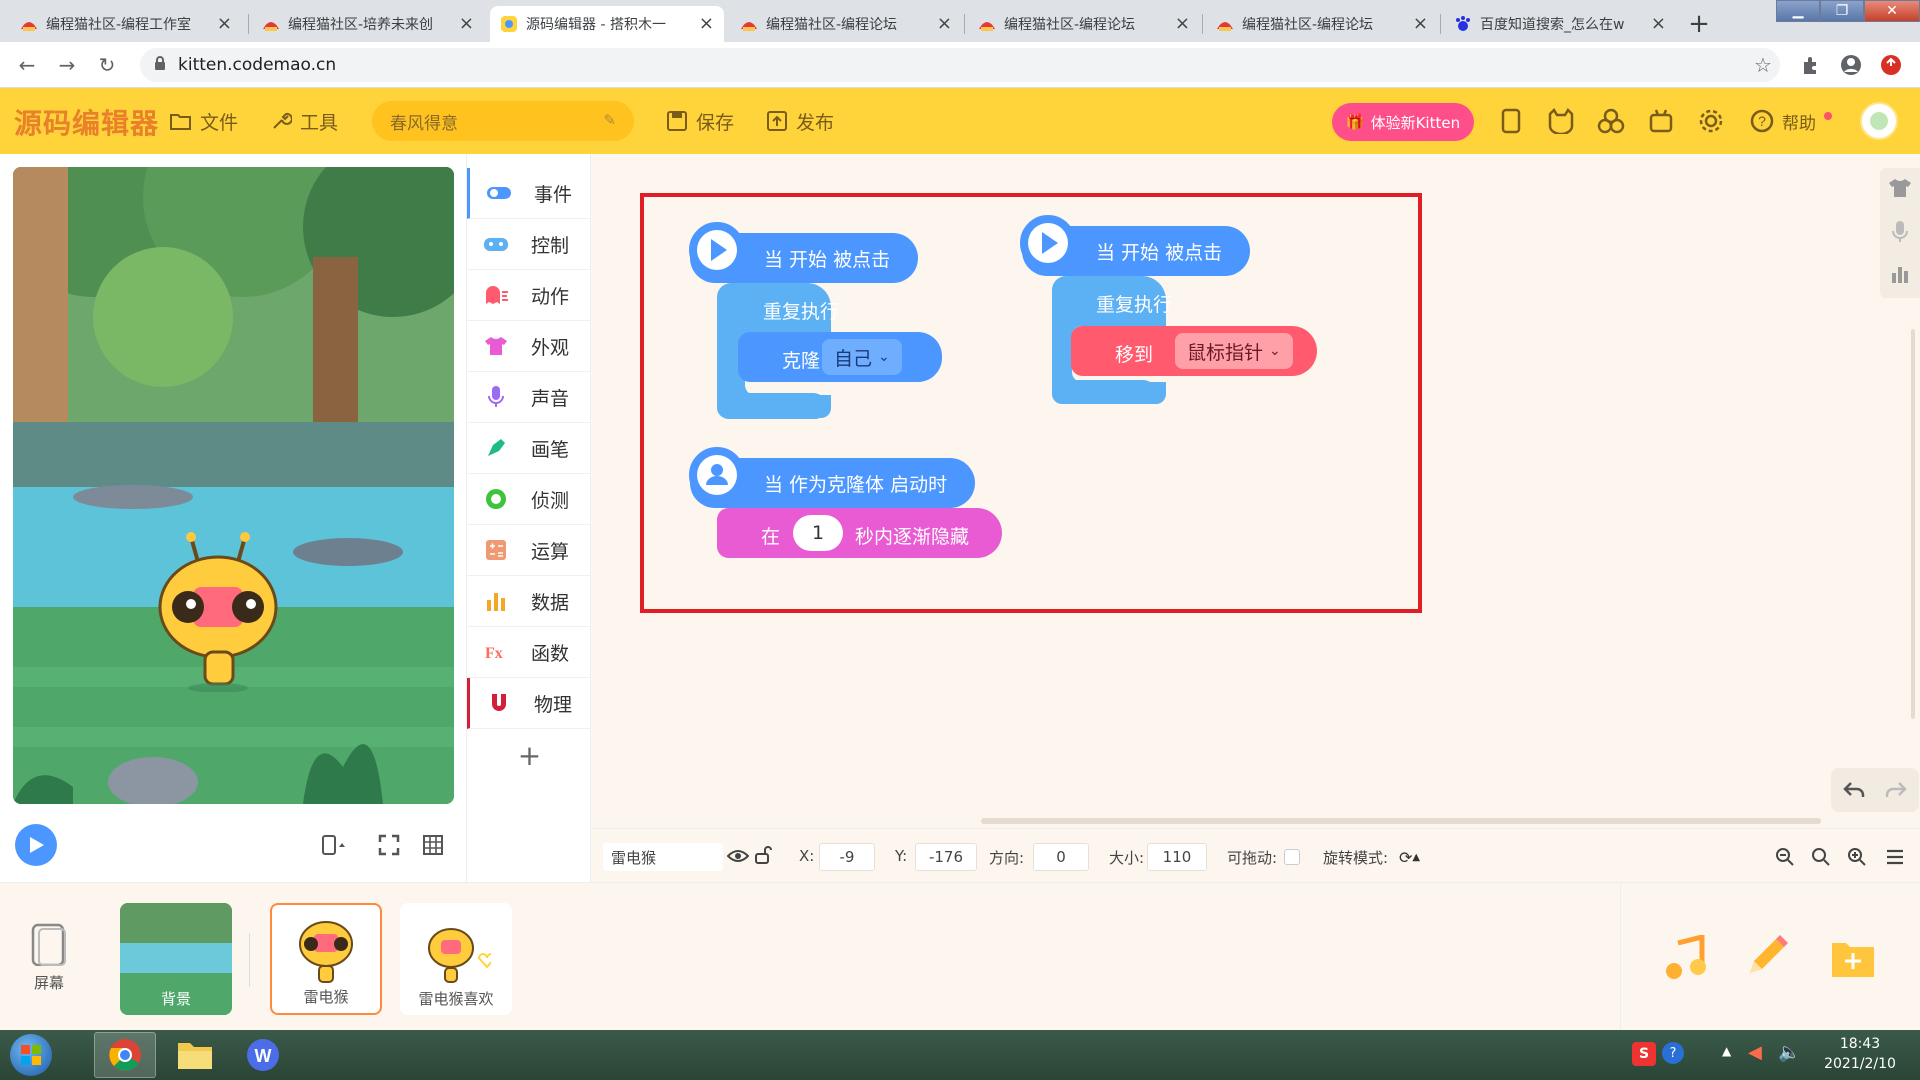  Describe the element at coordinates (1900, 274) in the screenshot. I see `data-chart-icon` at that location.